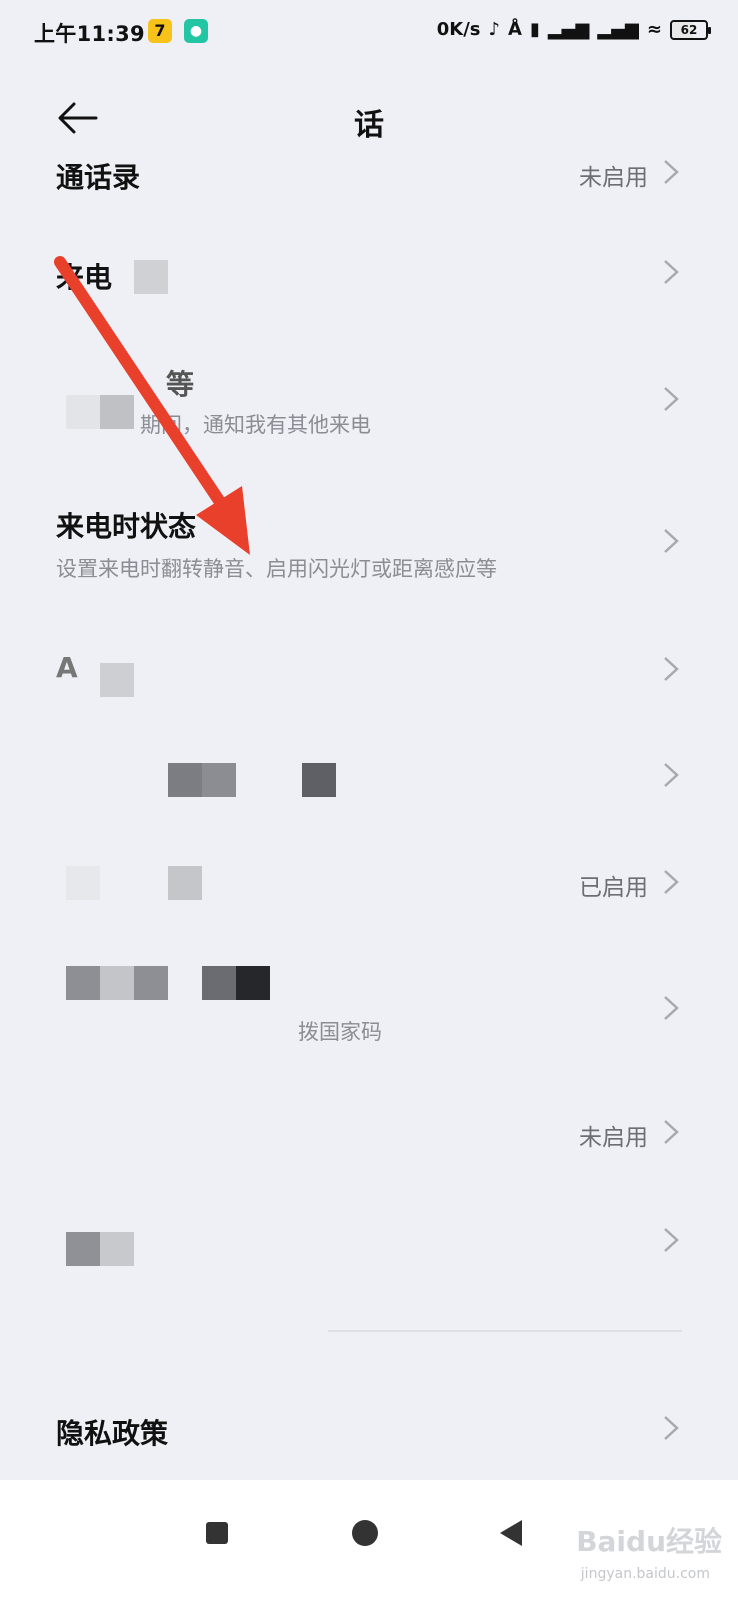 This screenshot has width=738, height=1600. Describe the element at coordinates (369, 1135) in the screenshot. I see `list-item-redacted-3: 未启用` at that location.